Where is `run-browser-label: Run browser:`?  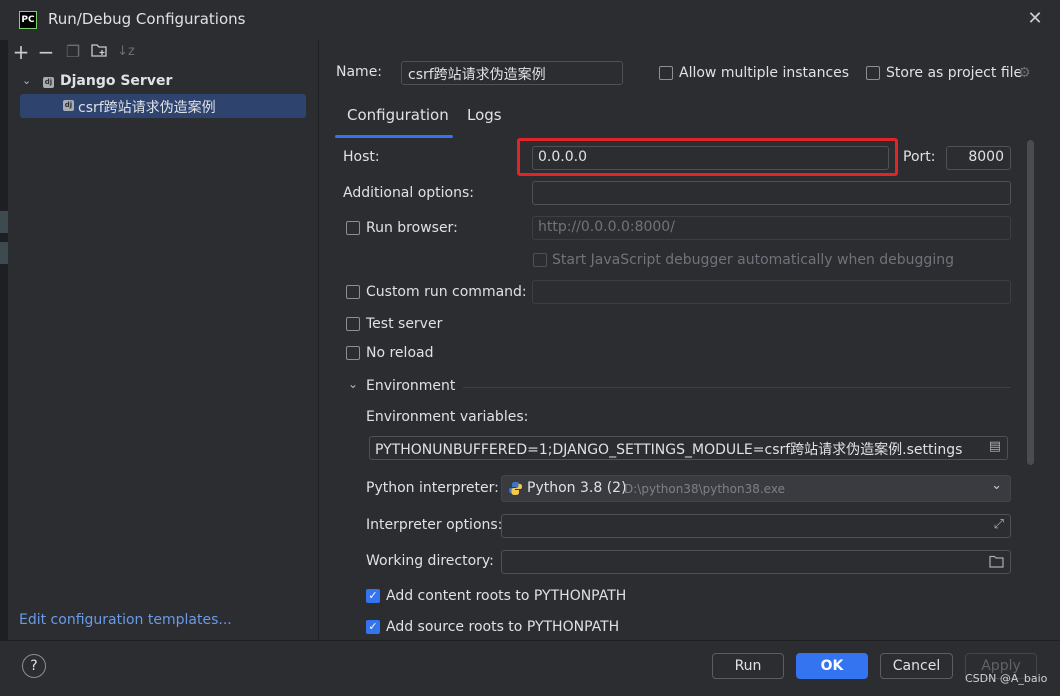 run-browser-label: Run browser: is located at coordinates (412, 228).